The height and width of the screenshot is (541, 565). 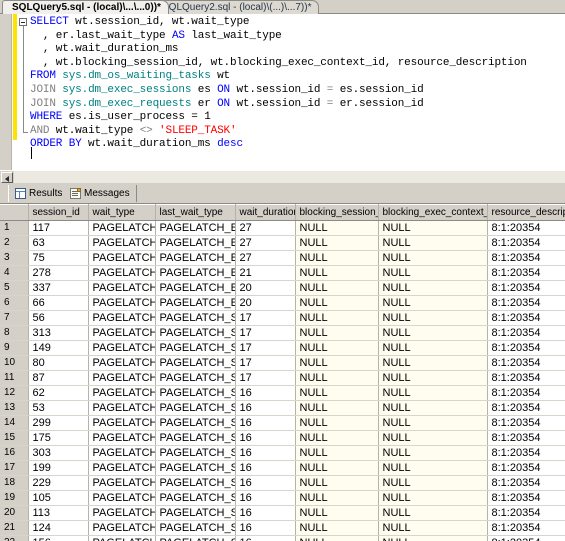 What do you see at coordinates (14, 438) in the screenshot?
I see `row-number-cell: 15` at bounding box center [14, 438].